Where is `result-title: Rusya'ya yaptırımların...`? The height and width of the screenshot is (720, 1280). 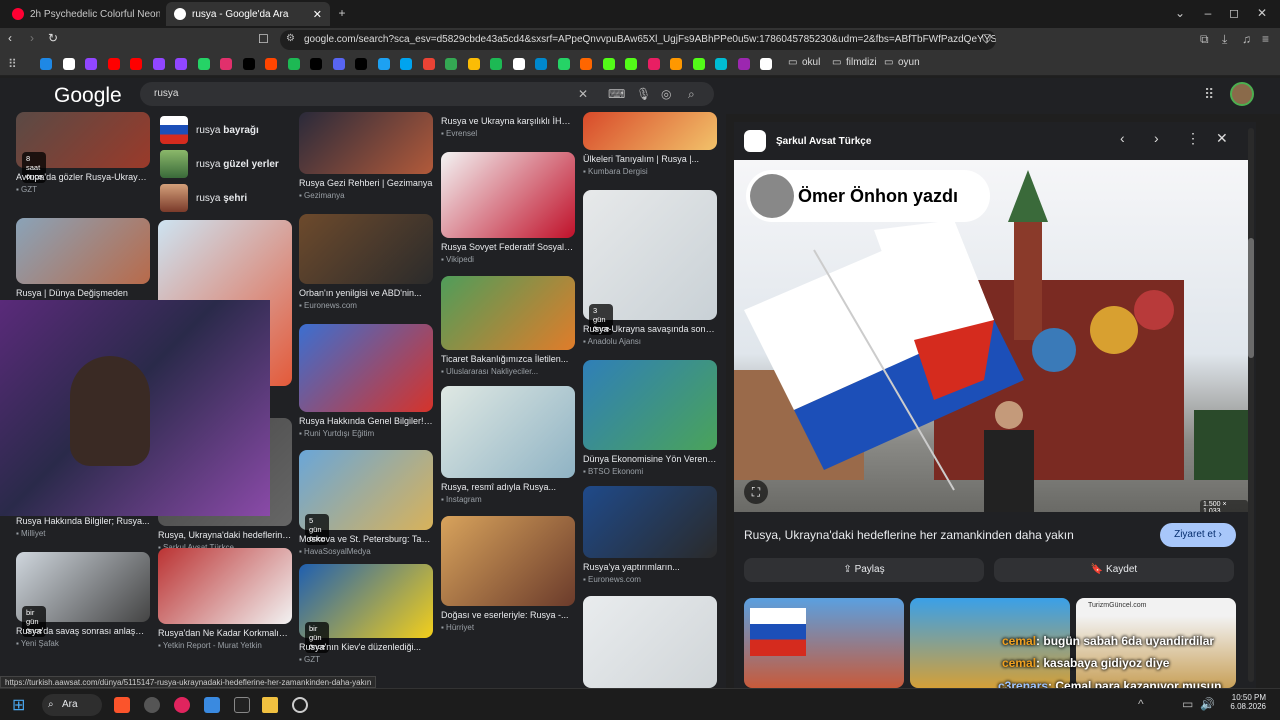 result-title: Rusya'ya yaptırımların... is located at coordinates (650, 567).